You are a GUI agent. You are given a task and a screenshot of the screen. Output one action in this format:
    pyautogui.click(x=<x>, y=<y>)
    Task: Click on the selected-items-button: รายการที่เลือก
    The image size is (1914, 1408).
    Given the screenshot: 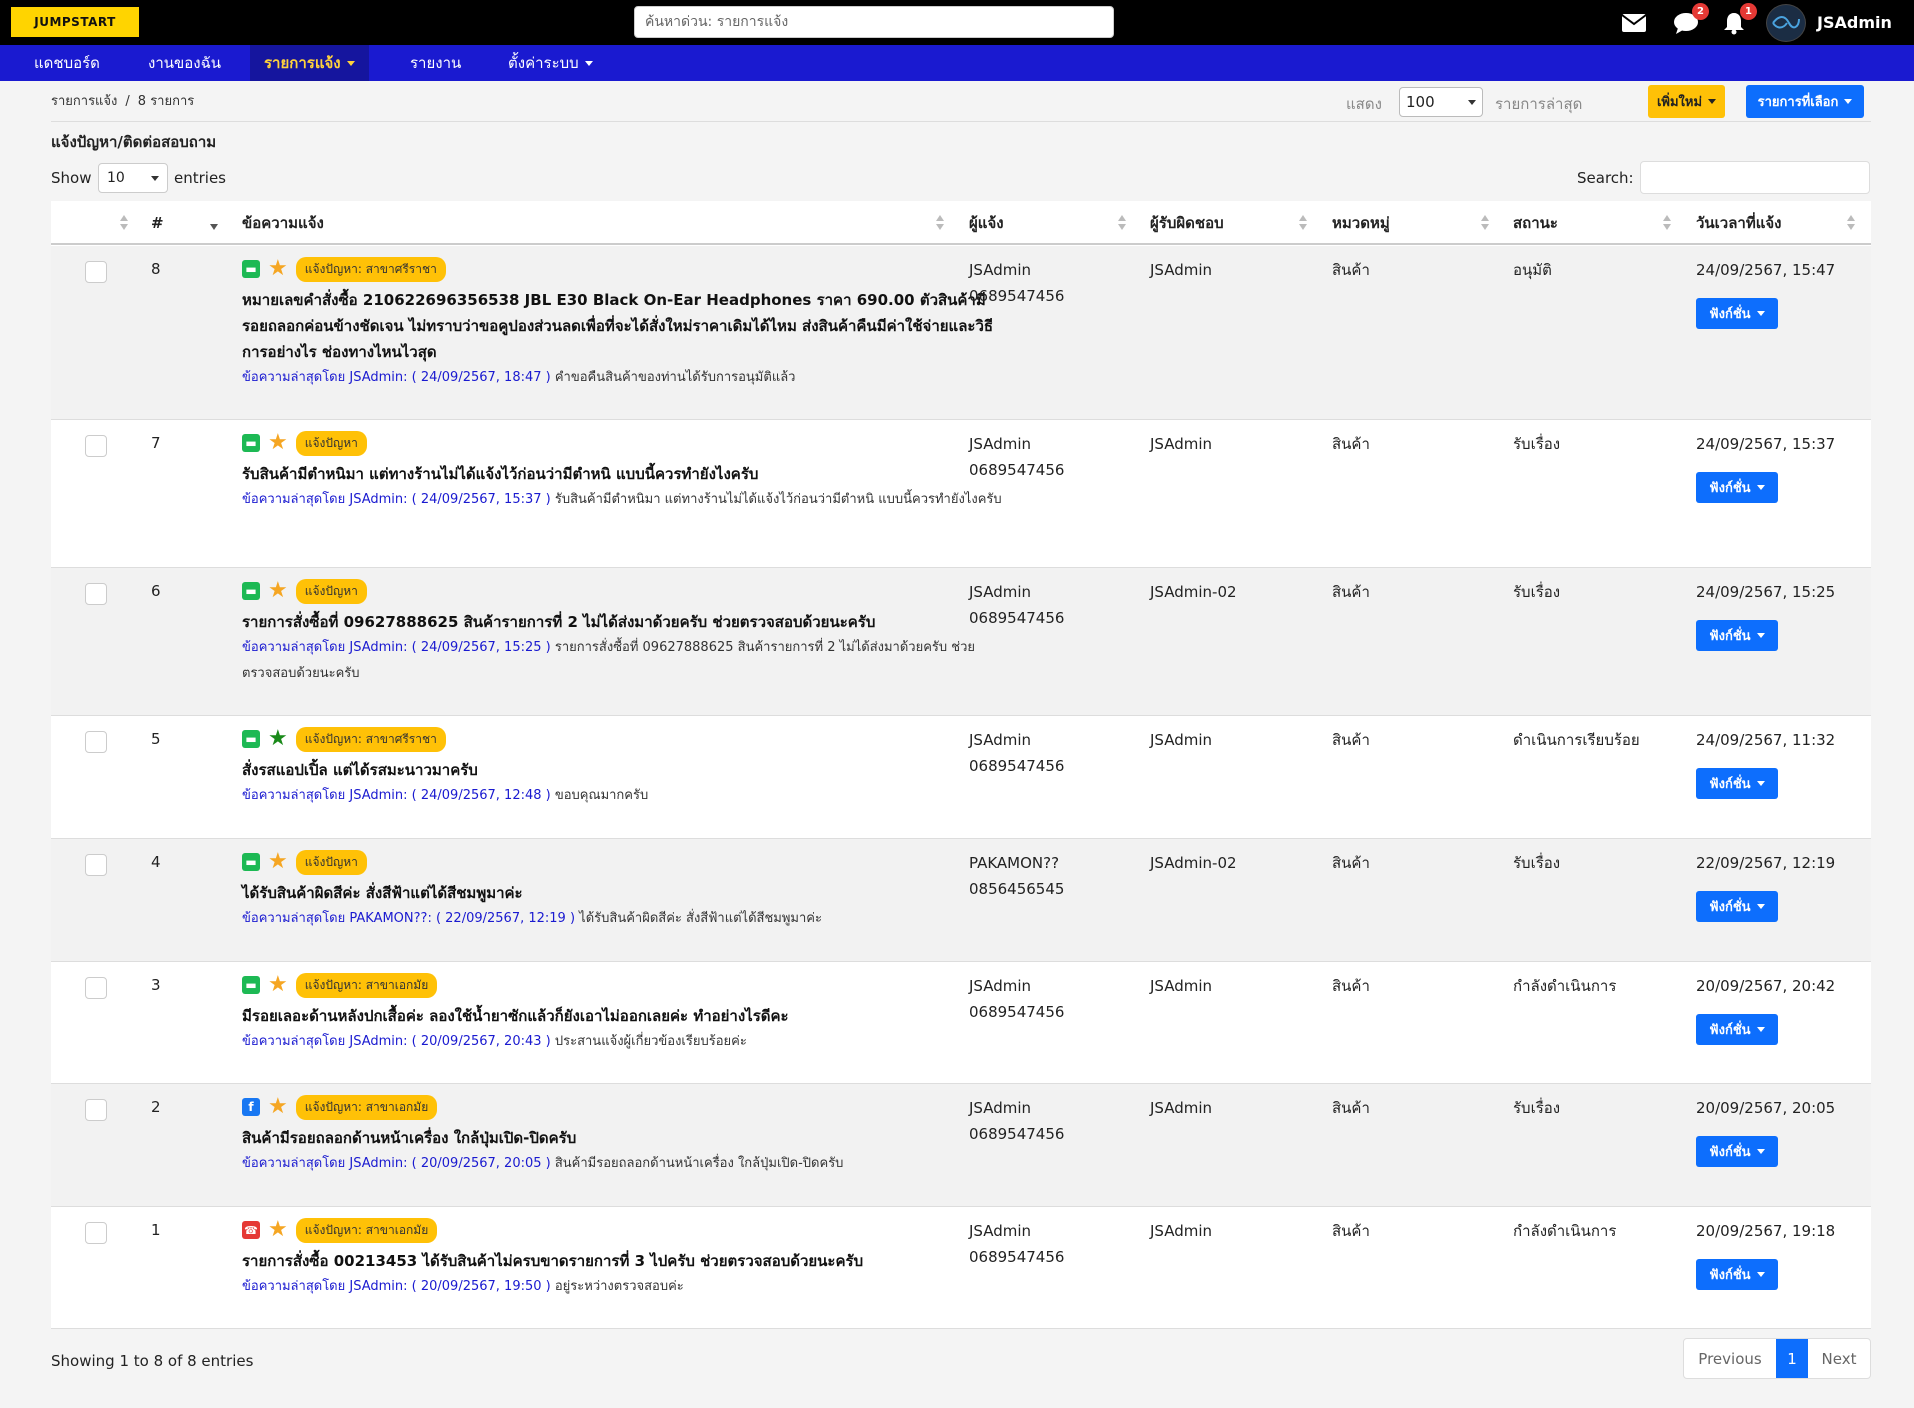 What is the action you would take?
    pyautogui.click(x=1805, y=101)
    